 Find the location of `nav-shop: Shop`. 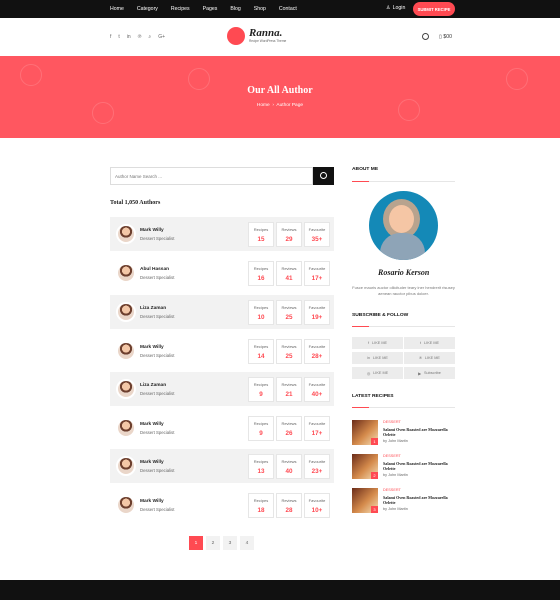

nav-shop: Shop is located at coordinates (260, 9).